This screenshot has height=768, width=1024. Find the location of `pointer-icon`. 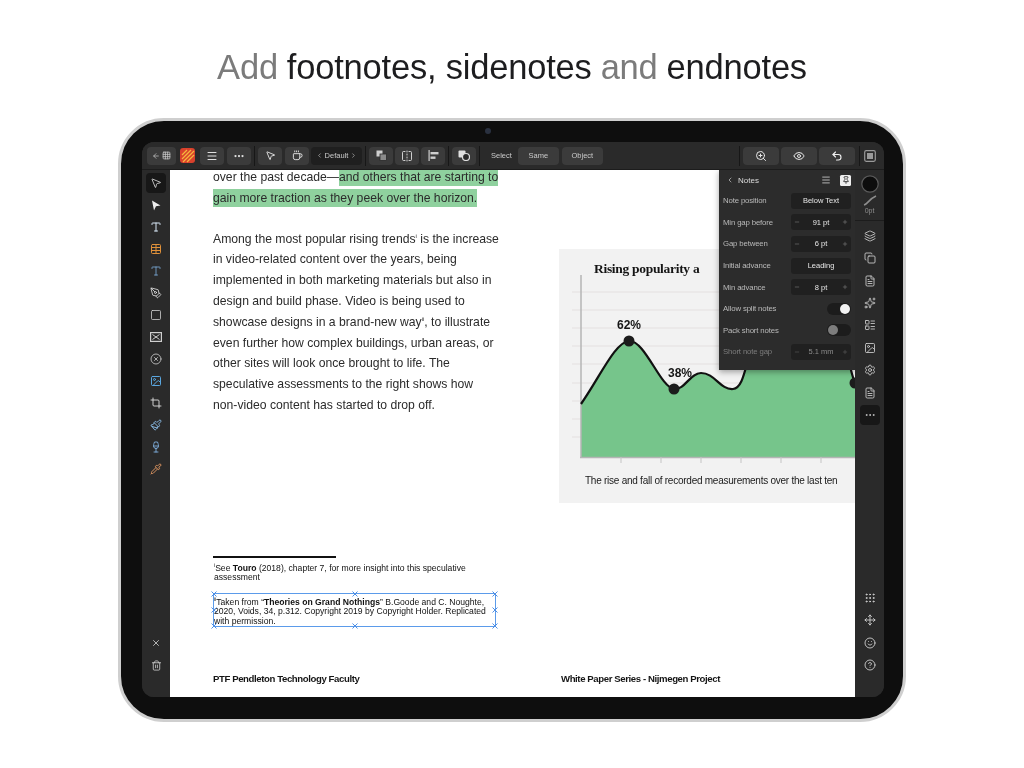

pointer-icon is located at coordinates (270, 155).